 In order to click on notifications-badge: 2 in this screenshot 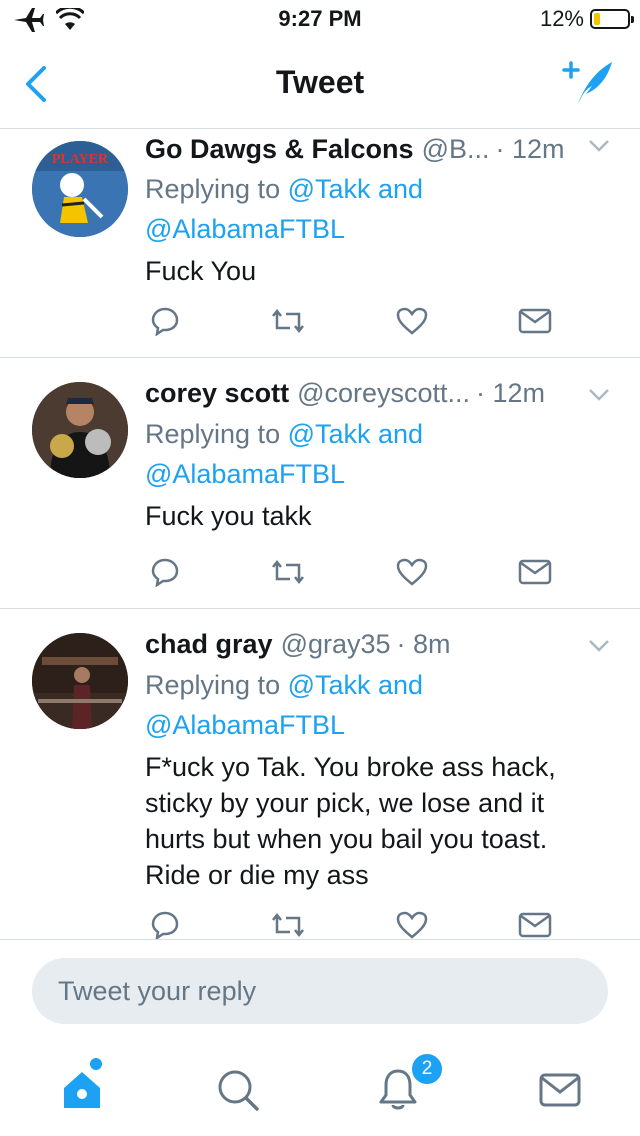, I will do `click(427, 1069)`.